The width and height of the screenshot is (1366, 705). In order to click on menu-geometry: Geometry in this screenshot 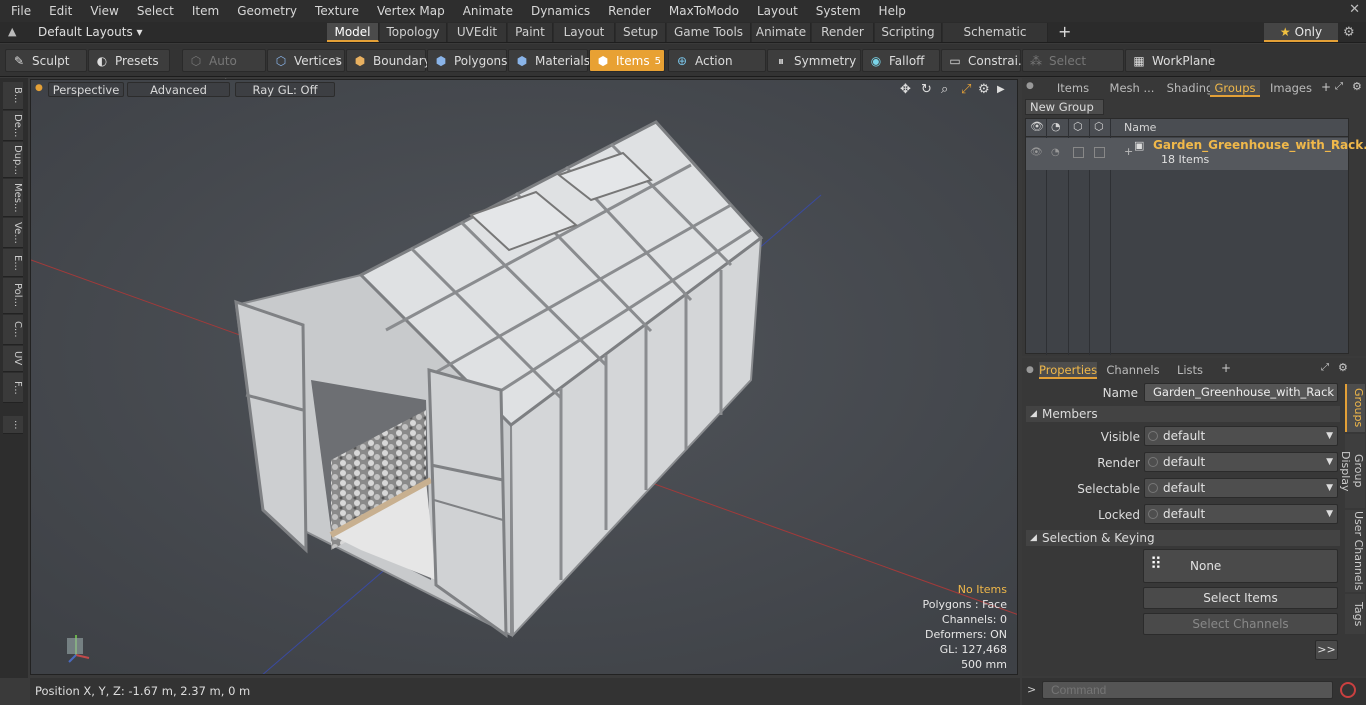, I will do `click(267, 11)`.